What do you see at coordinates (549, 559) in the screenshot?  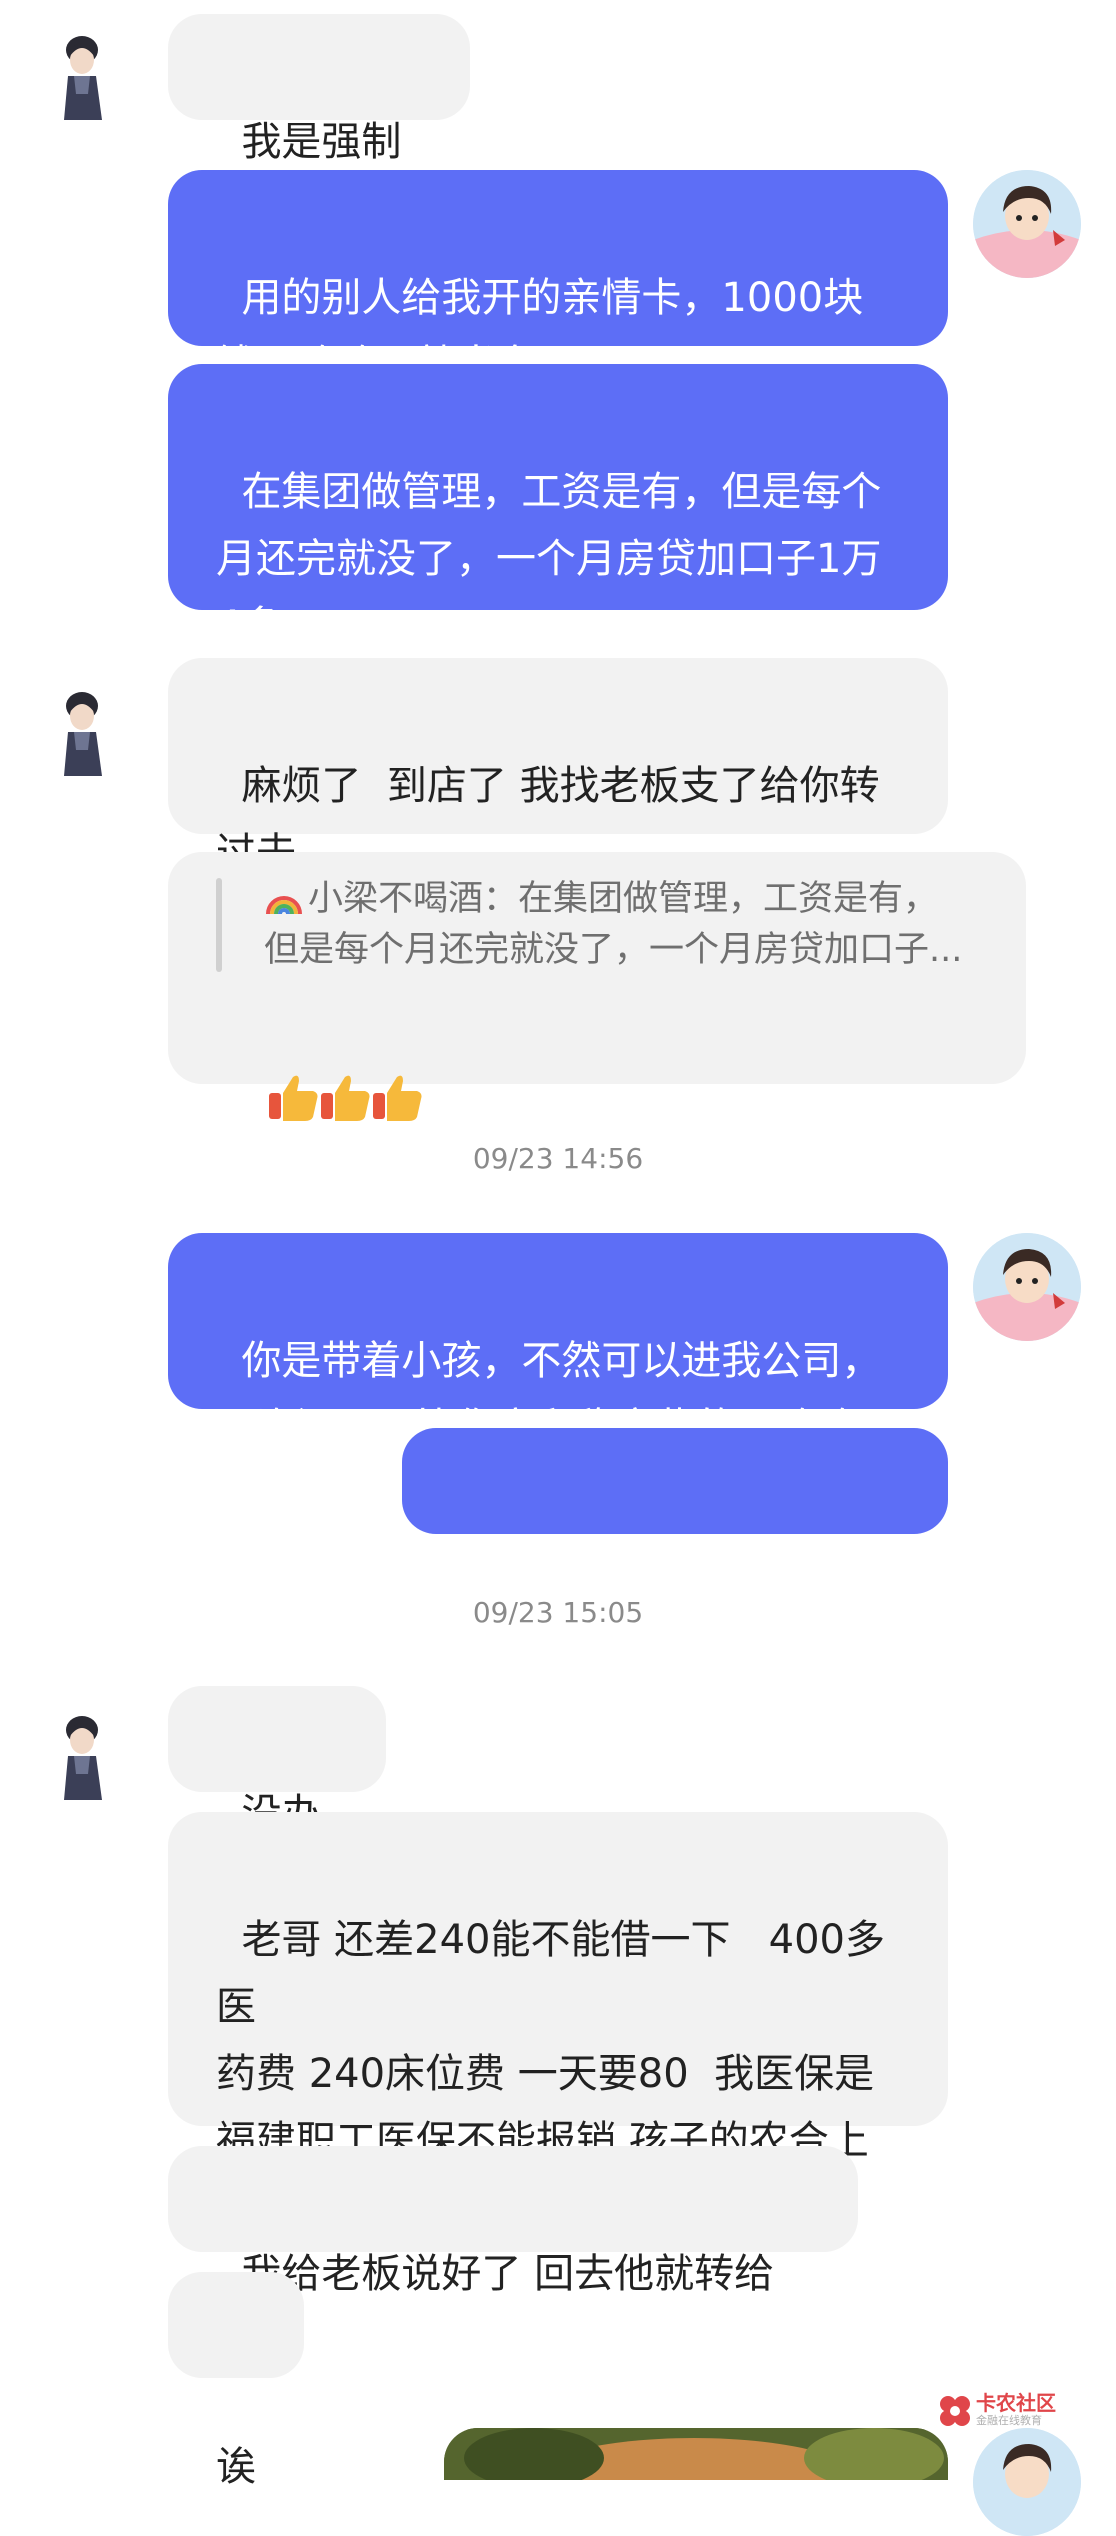 I see `message-text: 在集团做管理，工资是有，但是每个 月还完就没了，一个月房贷加口子1万 4多` at bounding box center [549, 559].